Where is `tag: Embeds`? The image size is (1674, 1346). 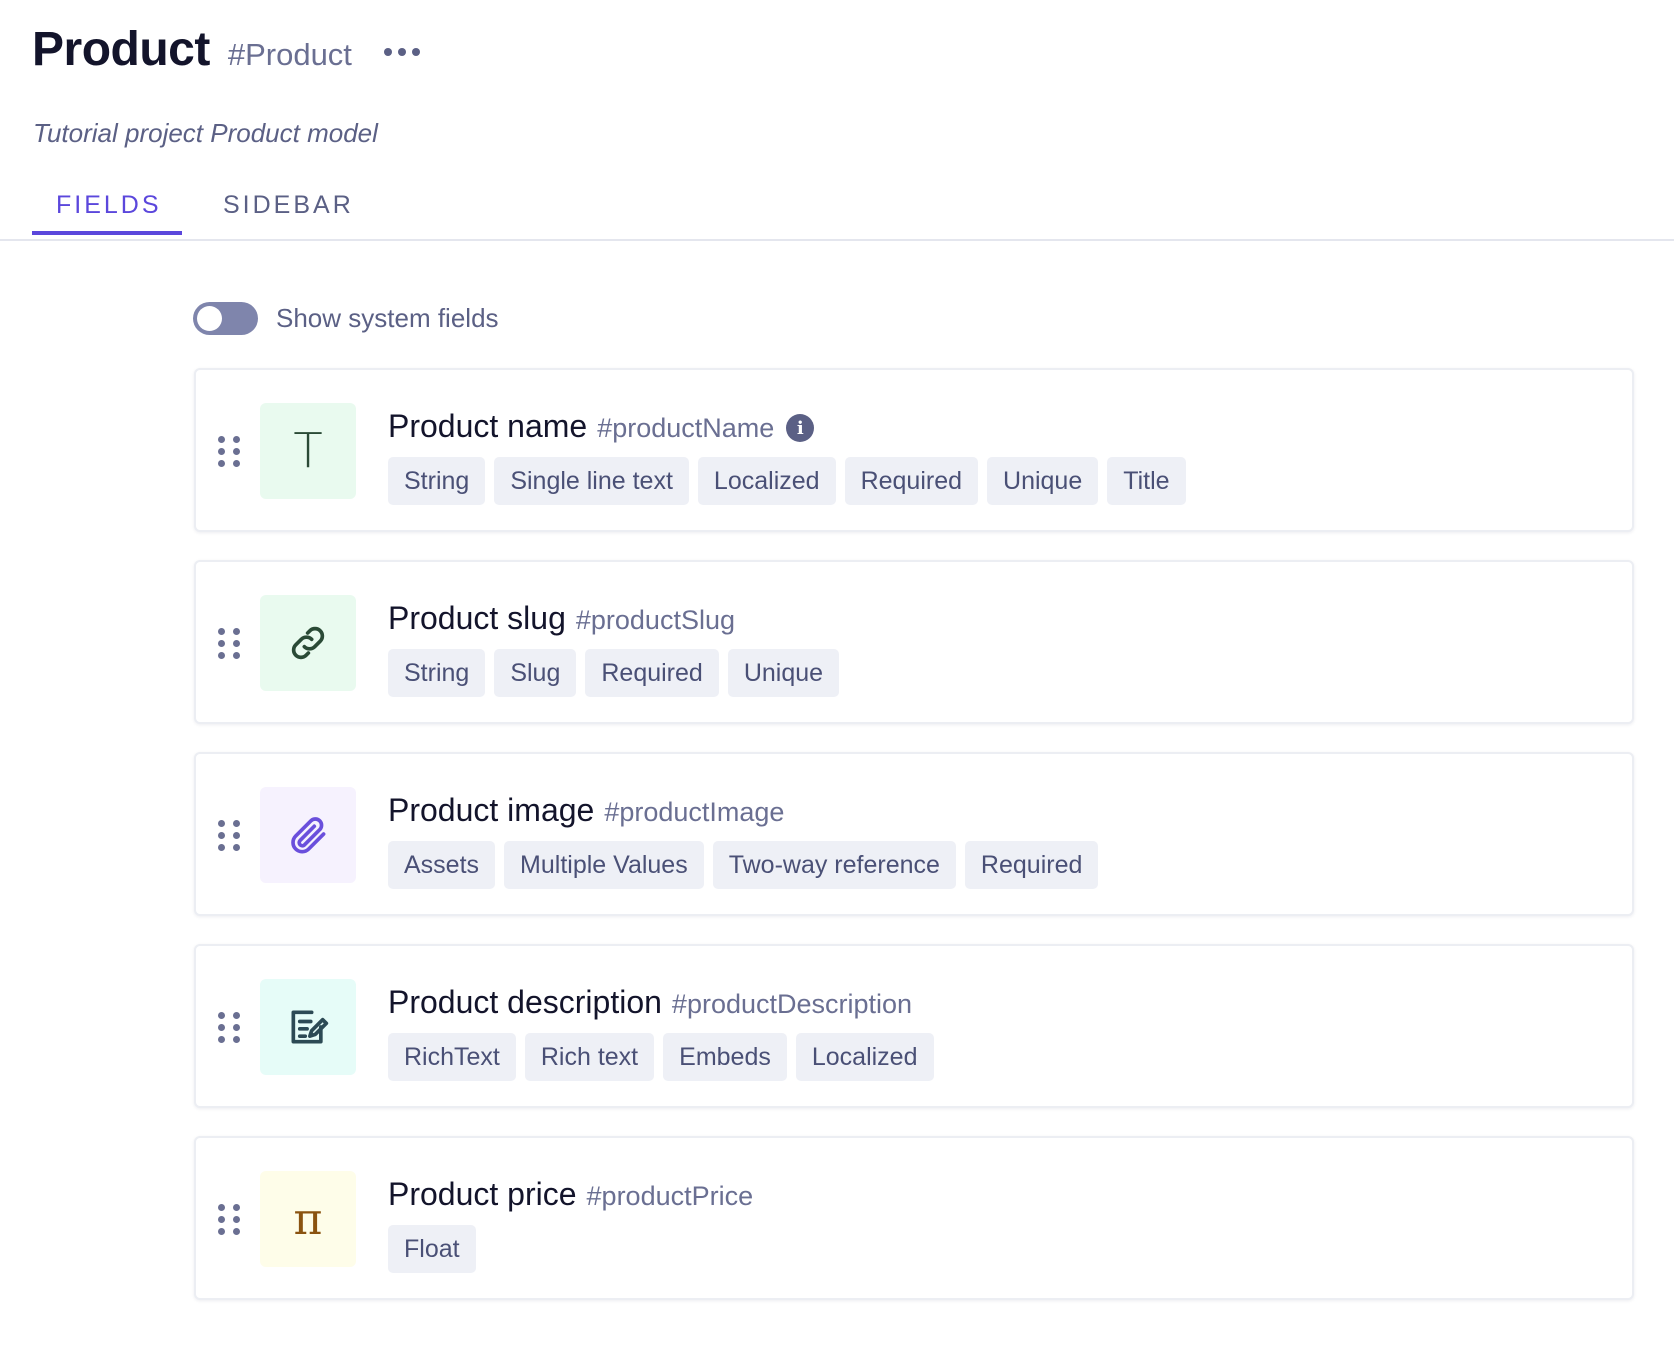 tag: Embeds is located at coordinates (725, 1057).